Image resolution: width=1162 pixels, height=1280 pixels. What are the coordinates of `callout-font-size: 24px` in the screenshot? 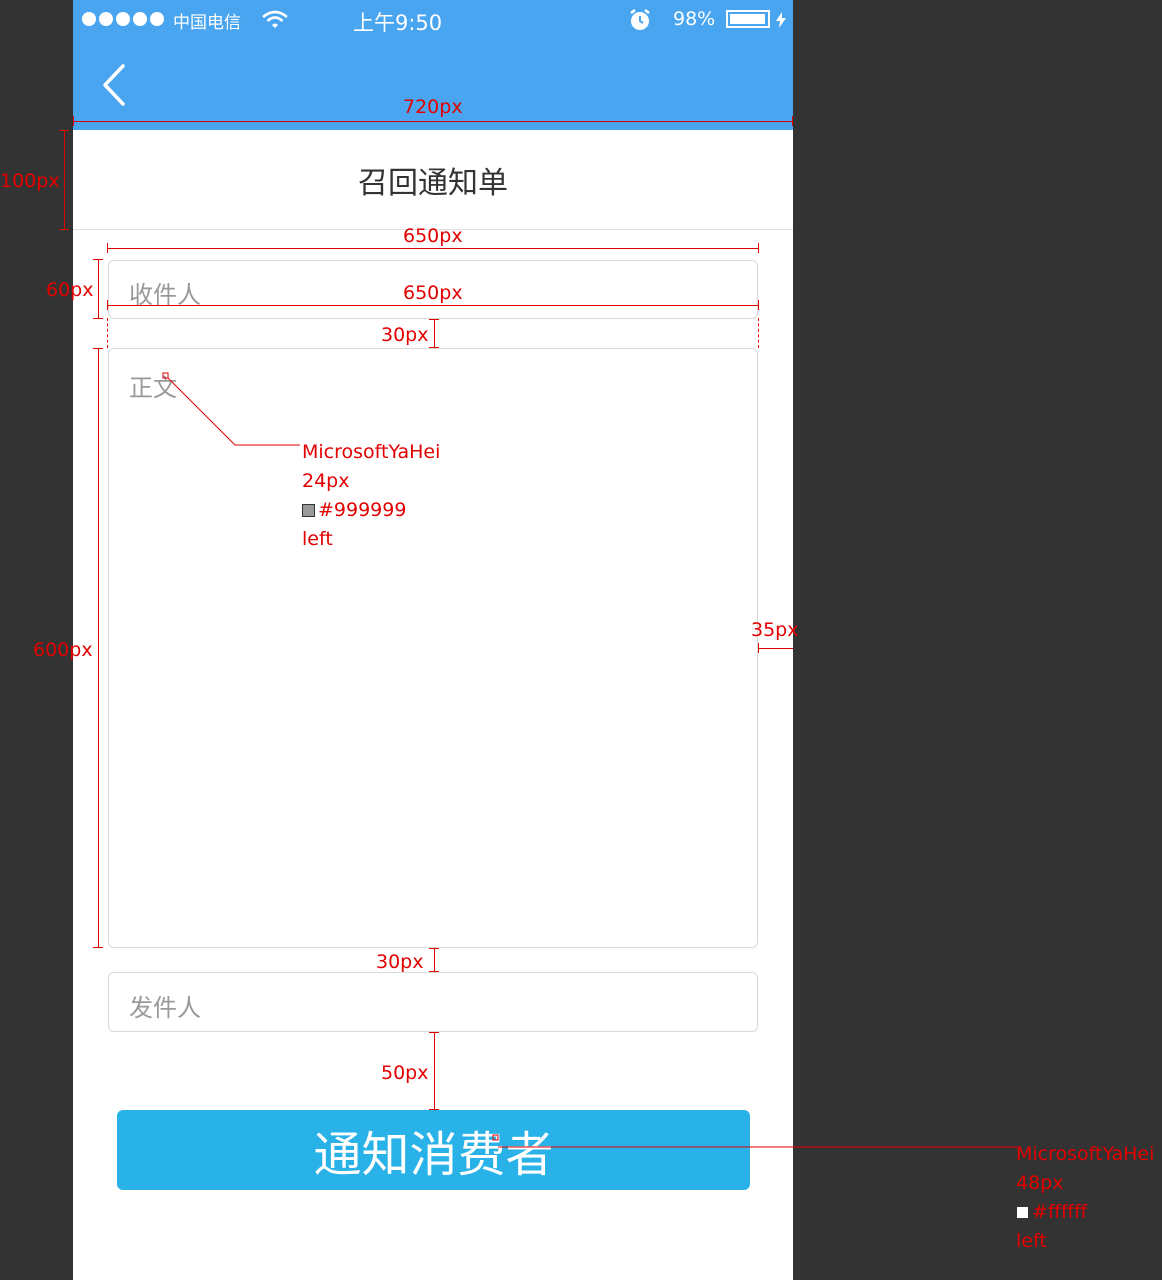 It's located at (326, 481).